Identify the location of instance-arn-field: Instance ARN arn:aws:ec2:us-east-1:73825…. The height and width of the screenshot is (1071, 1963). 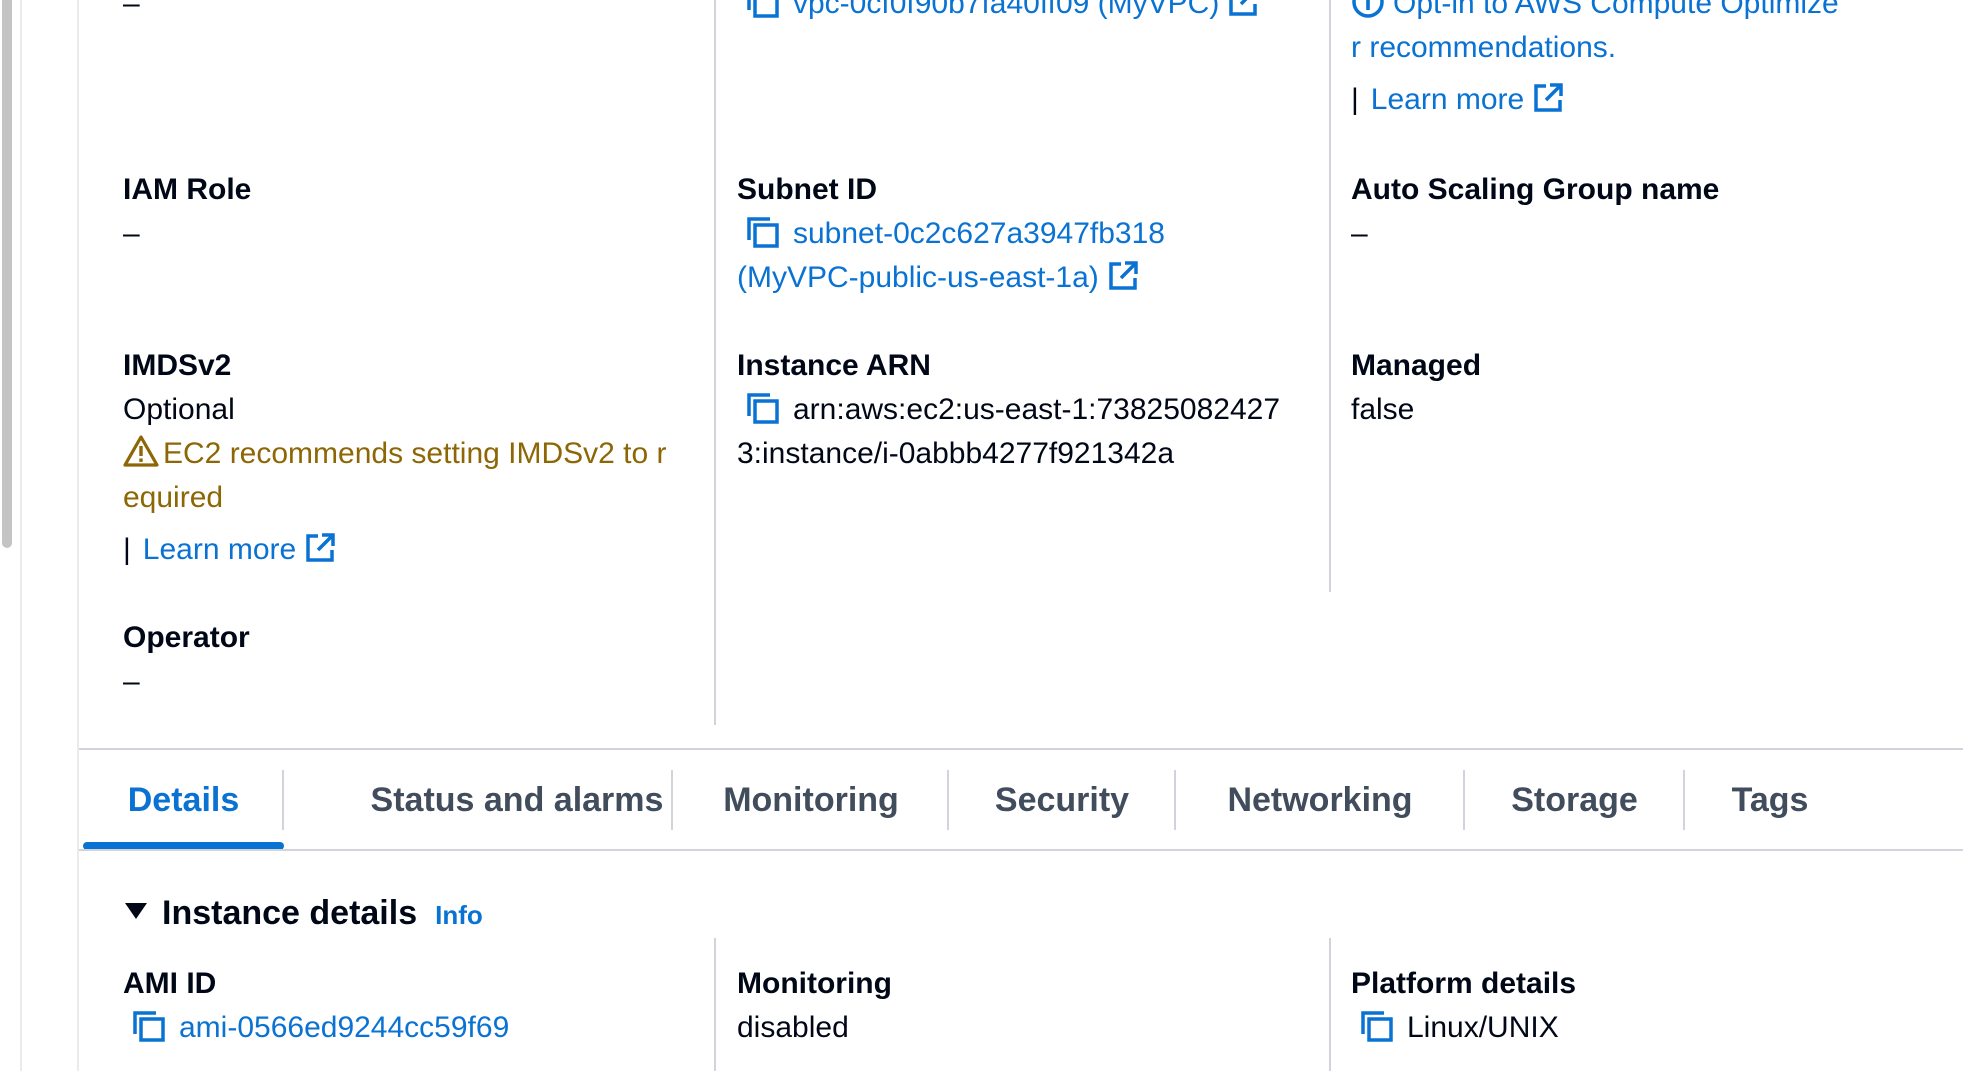
(1027, 410).